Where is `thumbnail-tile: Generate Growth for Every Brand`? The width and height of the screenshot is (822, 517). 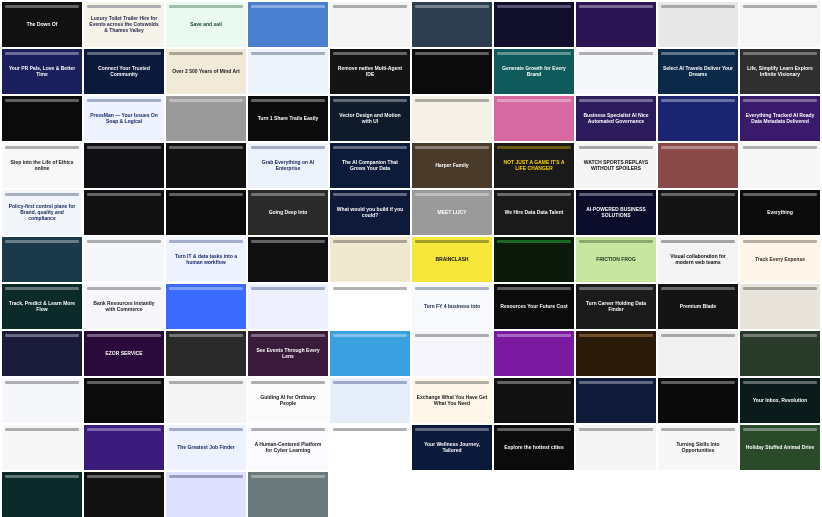
thumbnail-tile: Generate Growth for Every Brand is located at coordinates (534, 71).